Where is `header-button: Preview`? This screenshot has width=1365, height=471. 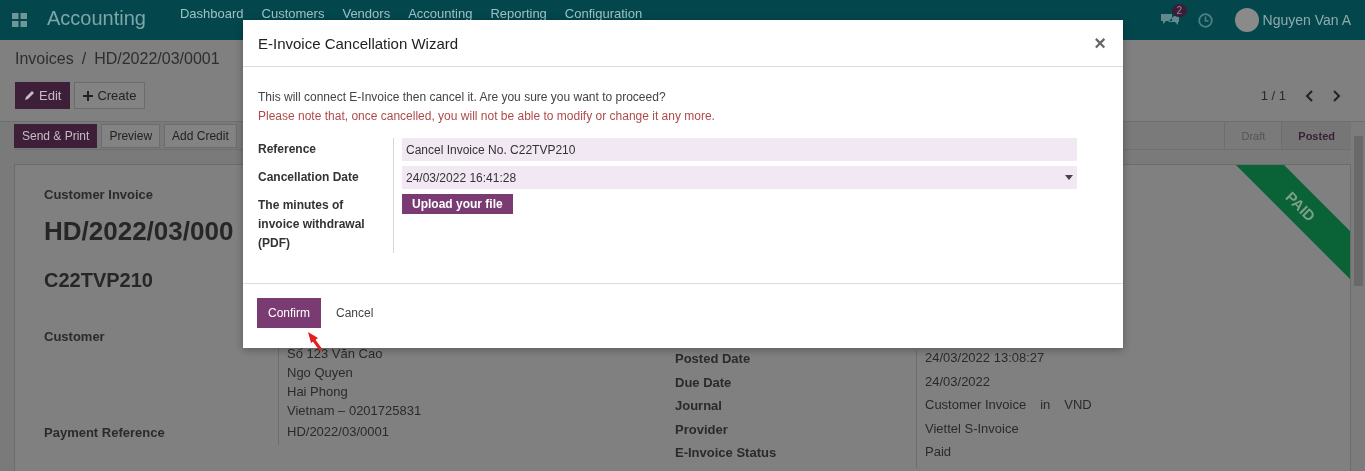 header-button: Preview is located at coordinates (131, 135).